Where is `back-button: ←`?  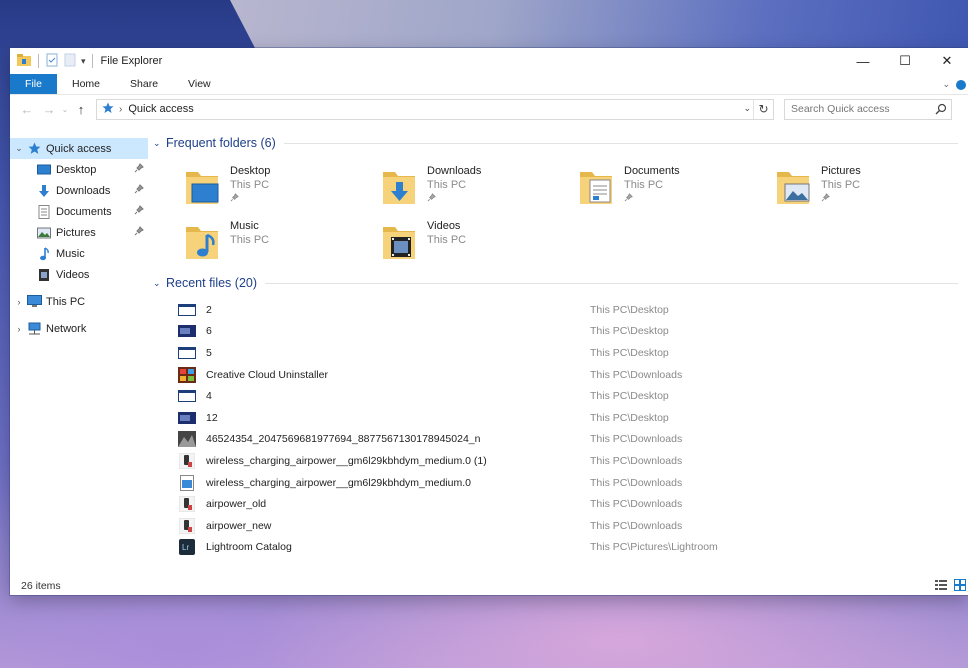 back-button: ← is located at coordinates (27, 109).